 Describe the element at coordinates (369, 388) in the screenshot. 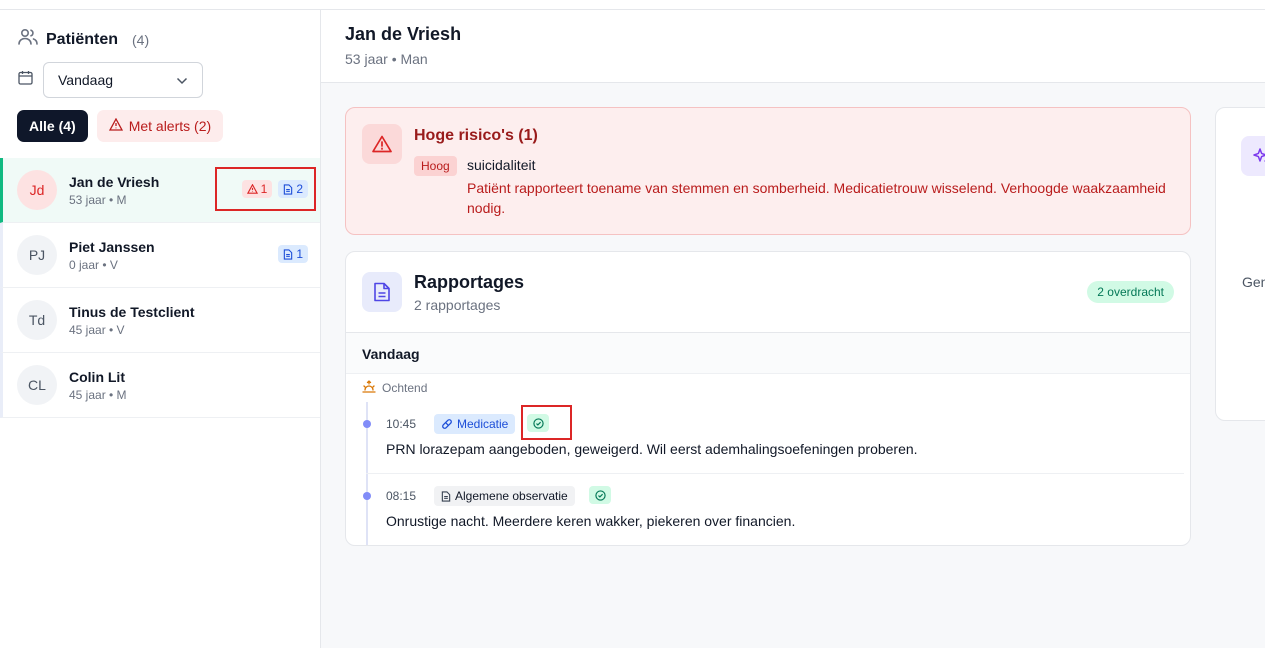

I see `sunrise-icon` at that location.